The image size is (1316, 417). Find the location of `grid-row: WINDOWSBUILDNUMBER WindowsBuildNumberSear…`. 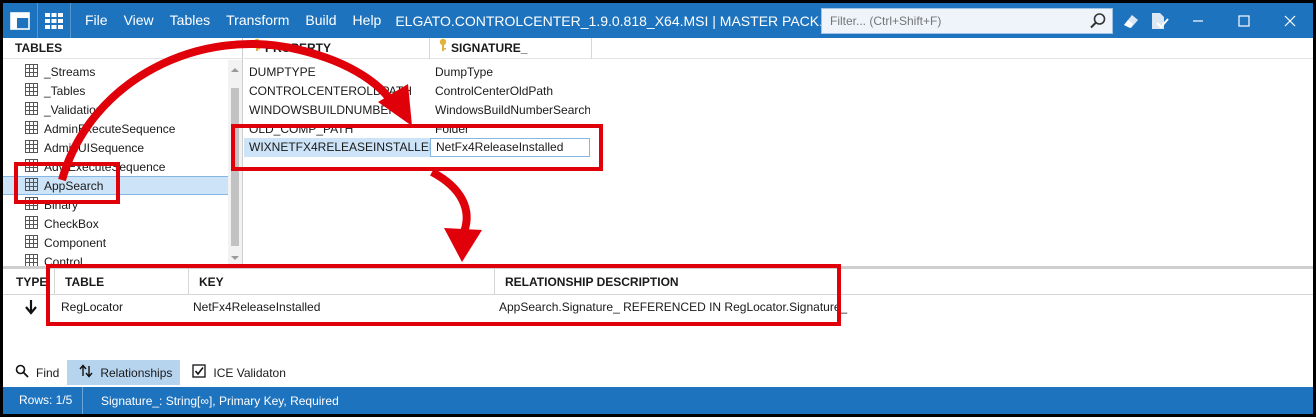

grid-row: WINDOWSBUILDNUMBER WindowsBuildNumberSear… is located at coordinates (778, 109).